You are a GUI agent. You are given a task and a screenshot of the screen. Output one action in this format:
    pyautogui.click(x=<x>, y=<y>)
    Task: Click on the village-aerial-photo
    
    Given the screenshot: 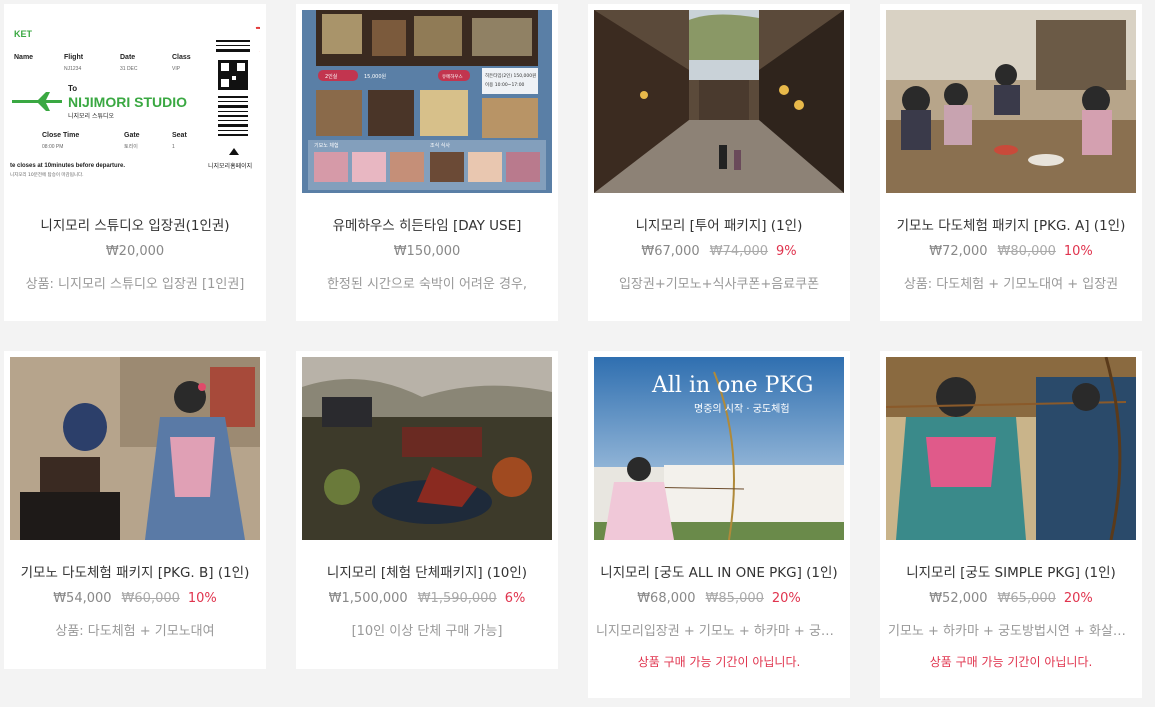 What is the action you would take?
    pyautogui.click(x=427, y=448)
    